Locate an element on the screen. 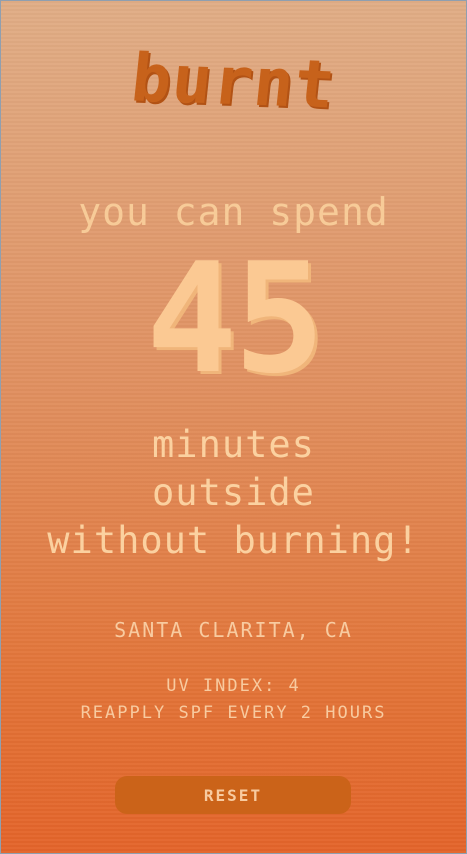 The height and width of the screenshot is (854, 467). location-label: SANTA CLARITA, CA is located at coordinates (233, 630).